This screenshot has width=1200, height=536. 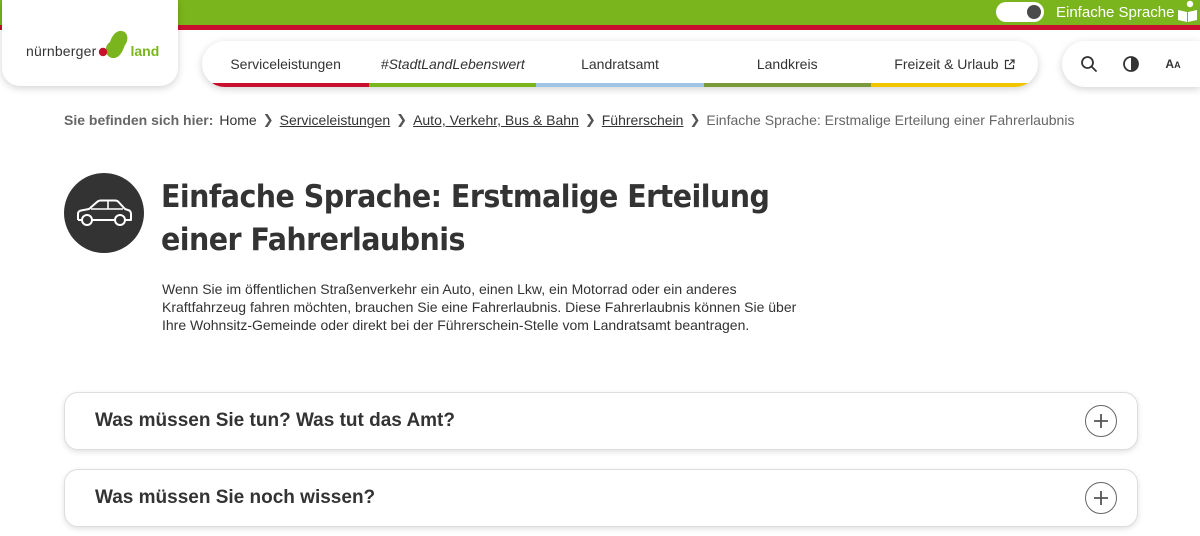 I want to click on breadcrumb-serviceleistungen: Serviceleistungen, so click(x=335, y=120).